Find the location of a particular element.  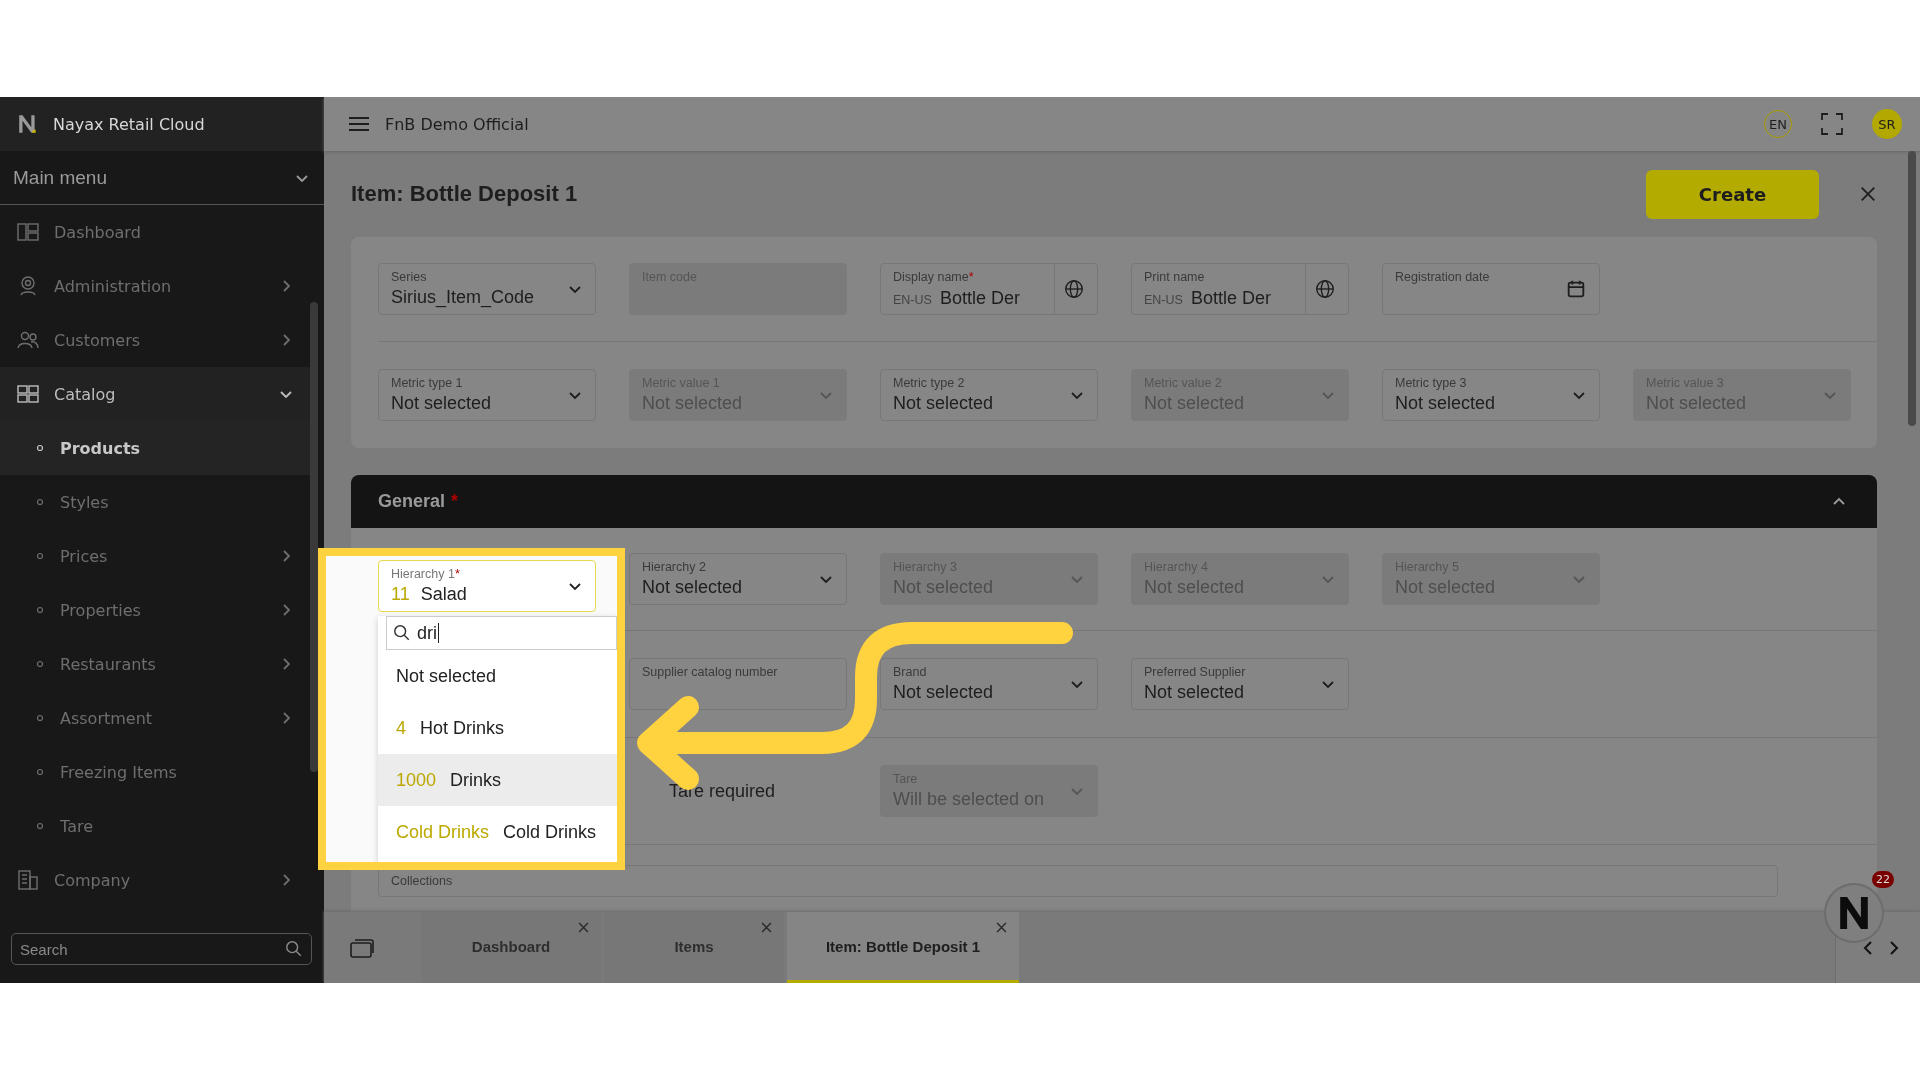

search-field: Search is located at coordinates (161, 949).